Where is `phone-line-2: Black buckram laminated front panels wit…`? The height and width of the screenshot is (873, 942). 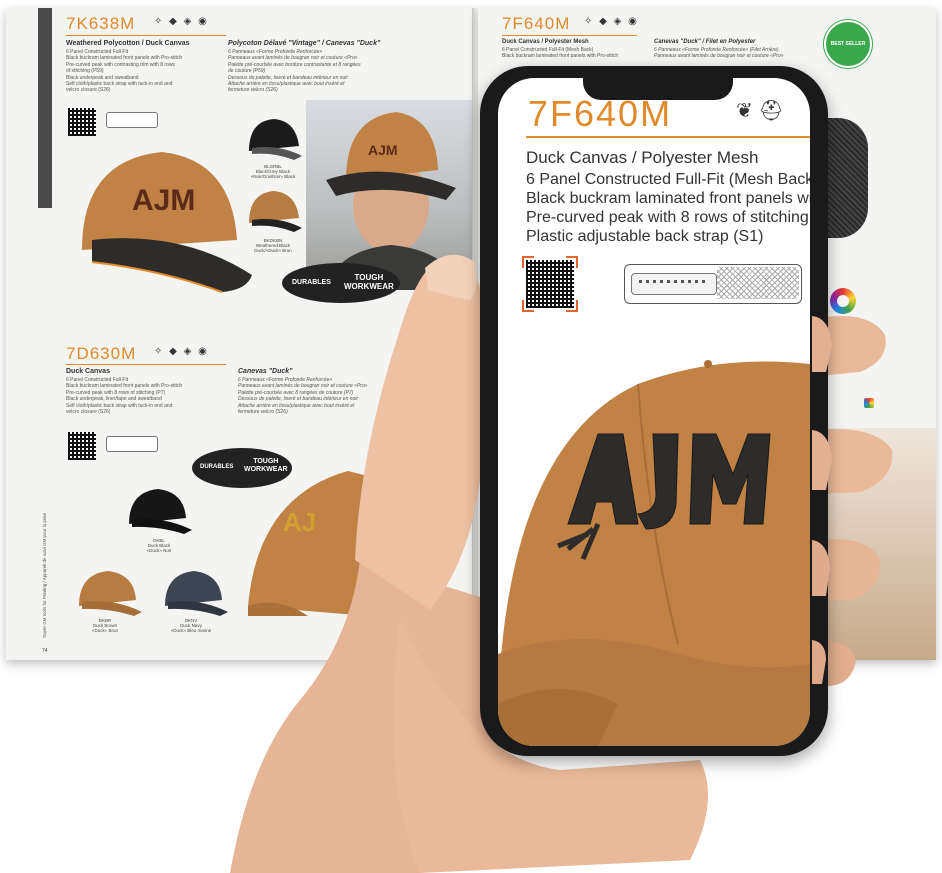
phone-line-2: Black buckram laminated front panels wit… is located at coordinates (668, 198).